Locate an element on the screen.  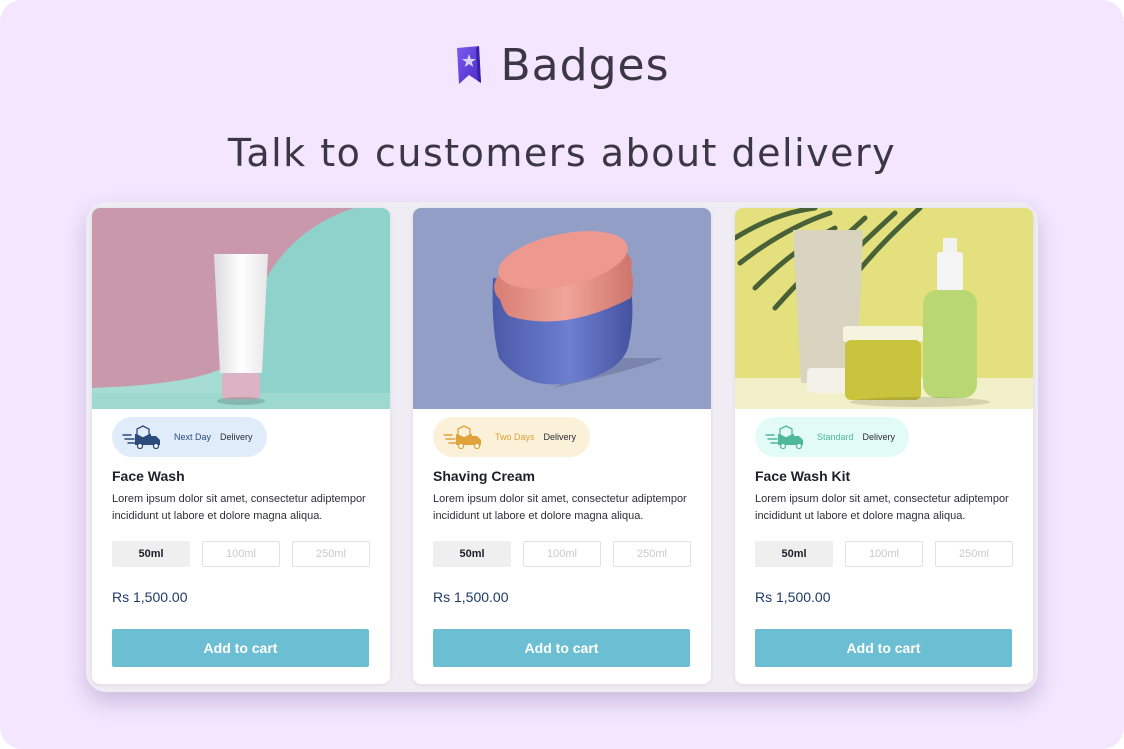
page-headline: Talk to customers about delivery is located at coordinates (562, 153).